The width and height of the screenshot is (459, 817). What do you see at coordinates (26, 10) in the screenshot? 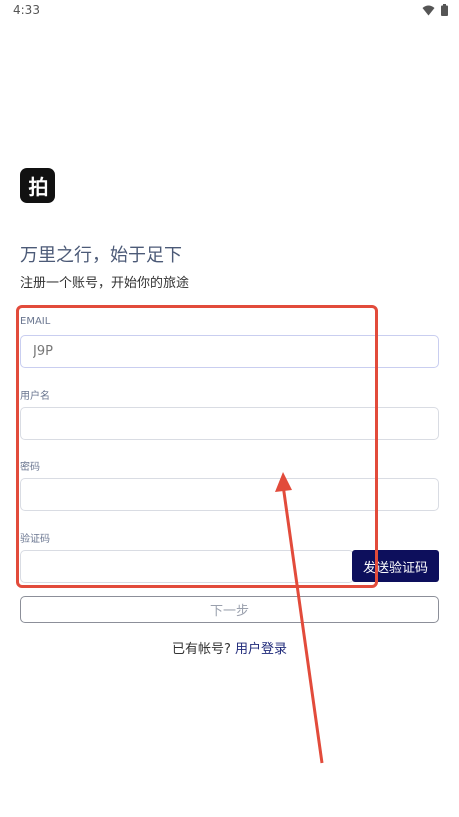
I see `status-time: 4:33` at bounding box center [26, 10].